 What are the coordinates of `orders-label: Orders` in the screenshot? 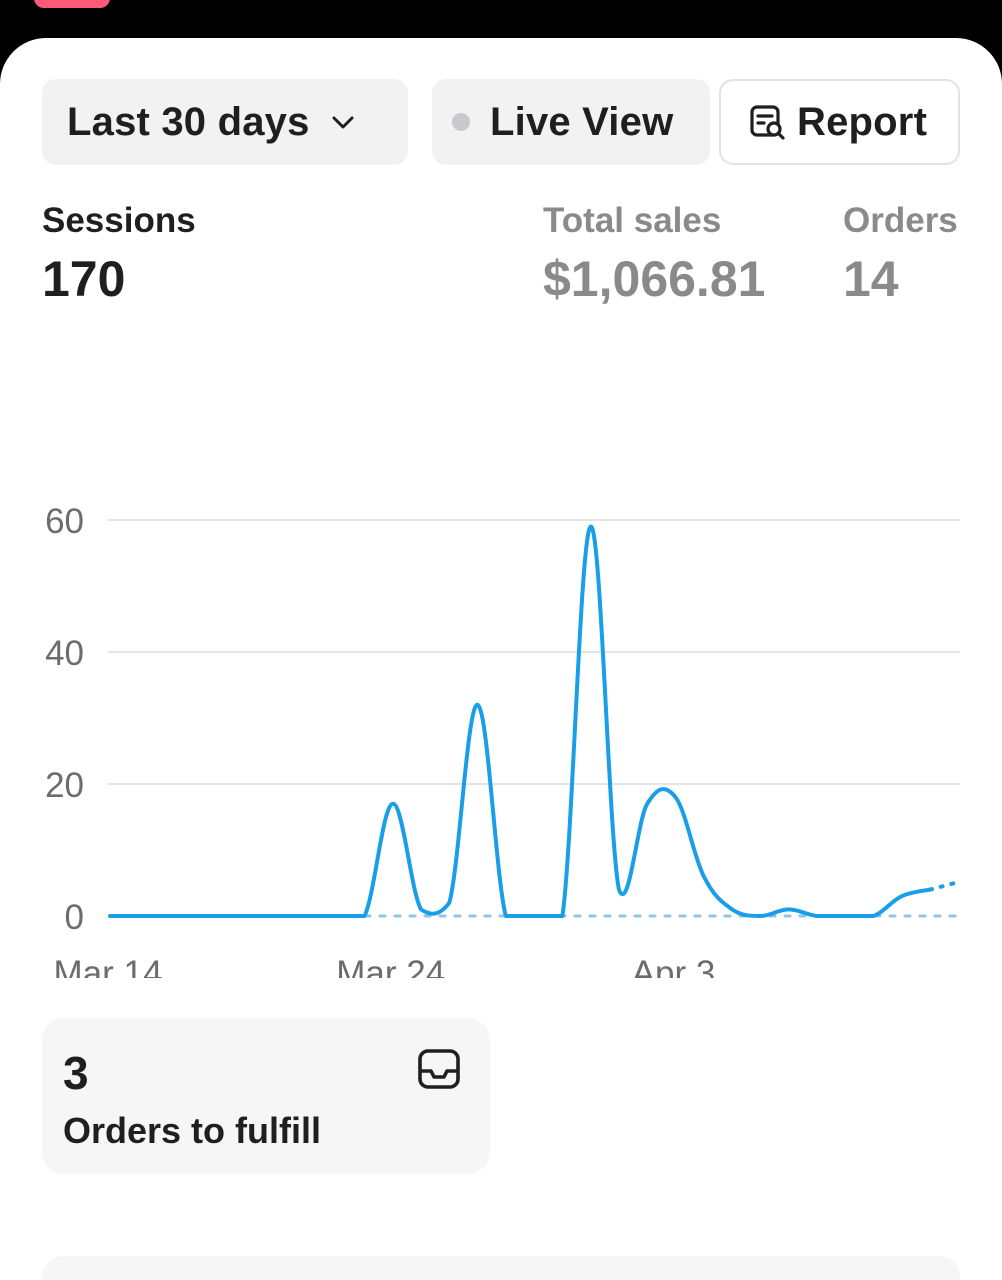 It's located at (900, 220).